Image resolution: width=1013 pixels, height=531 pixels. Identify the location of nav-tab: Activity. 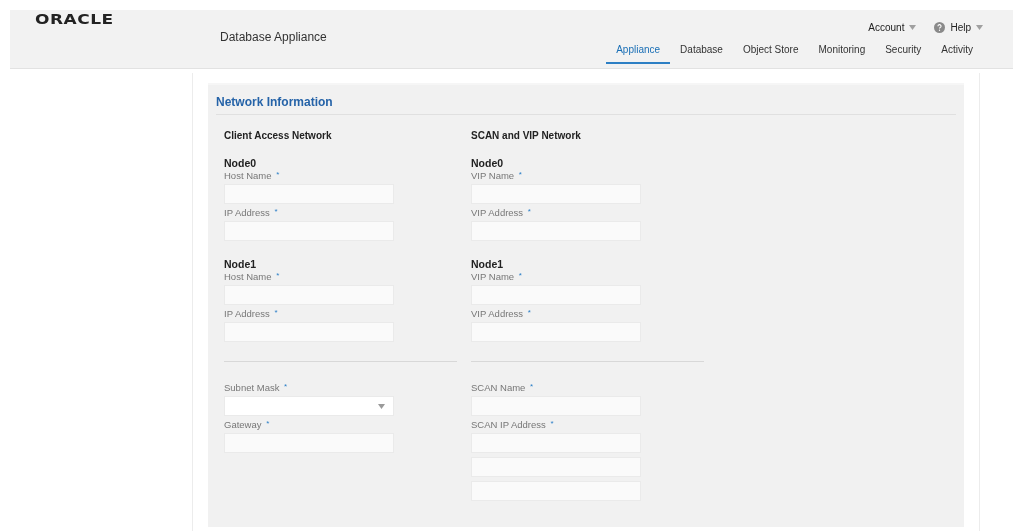
(957, 51).